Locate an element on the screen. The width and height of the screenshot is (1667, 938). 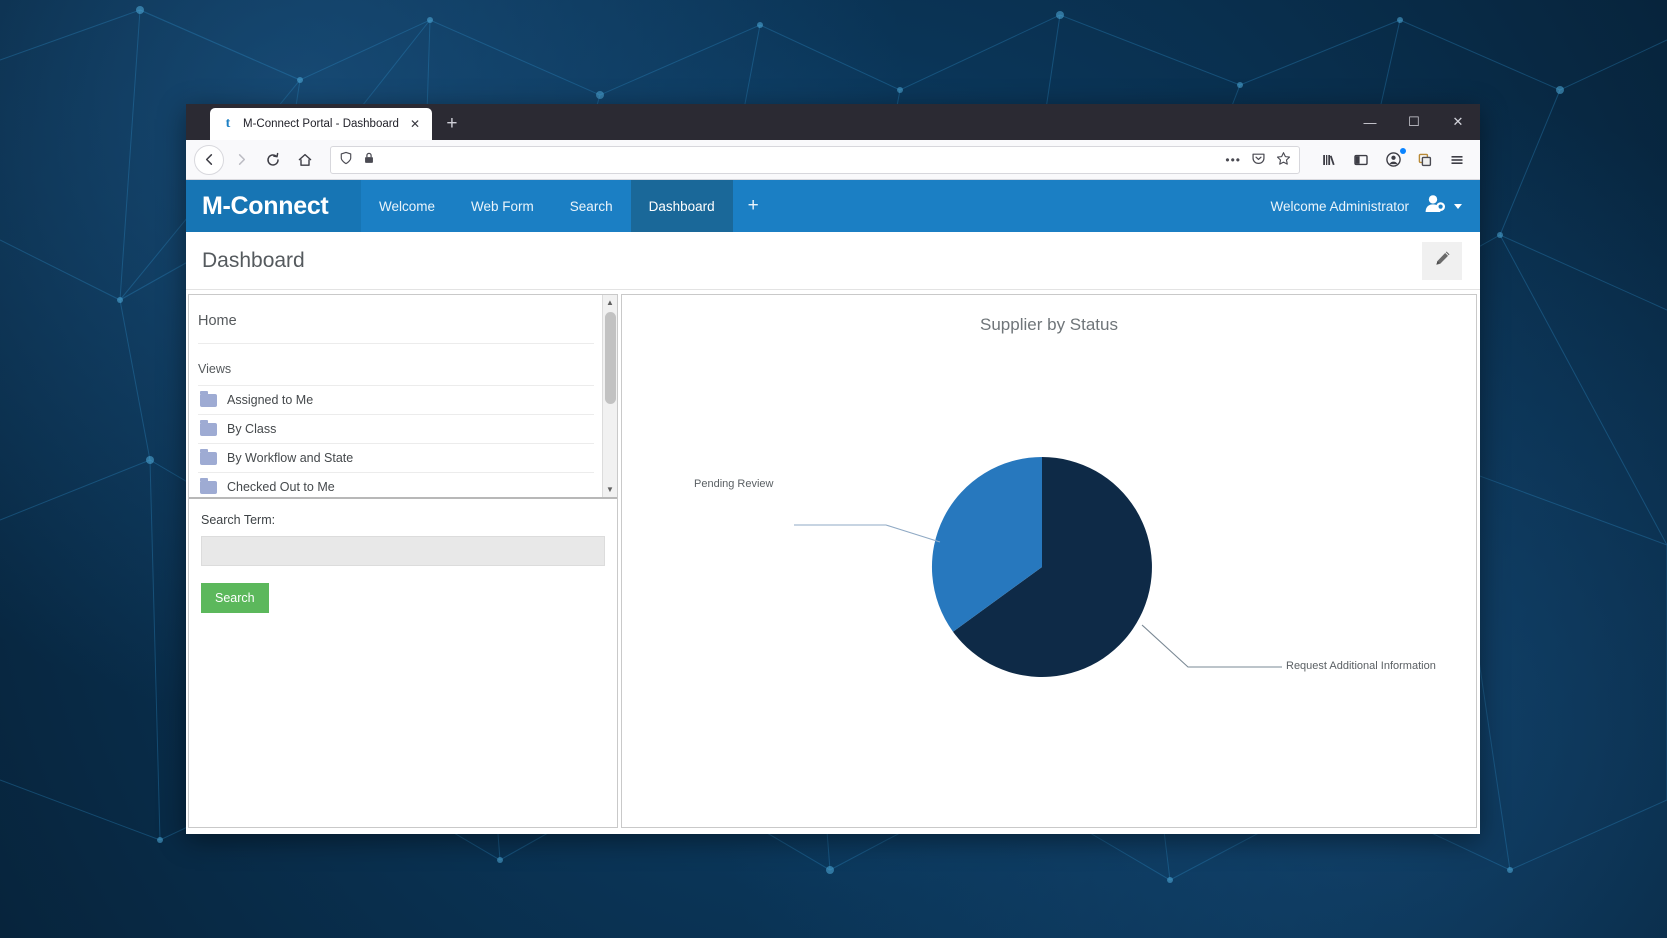
maximize-button: ☐ is located at coordinates (1414, 122).